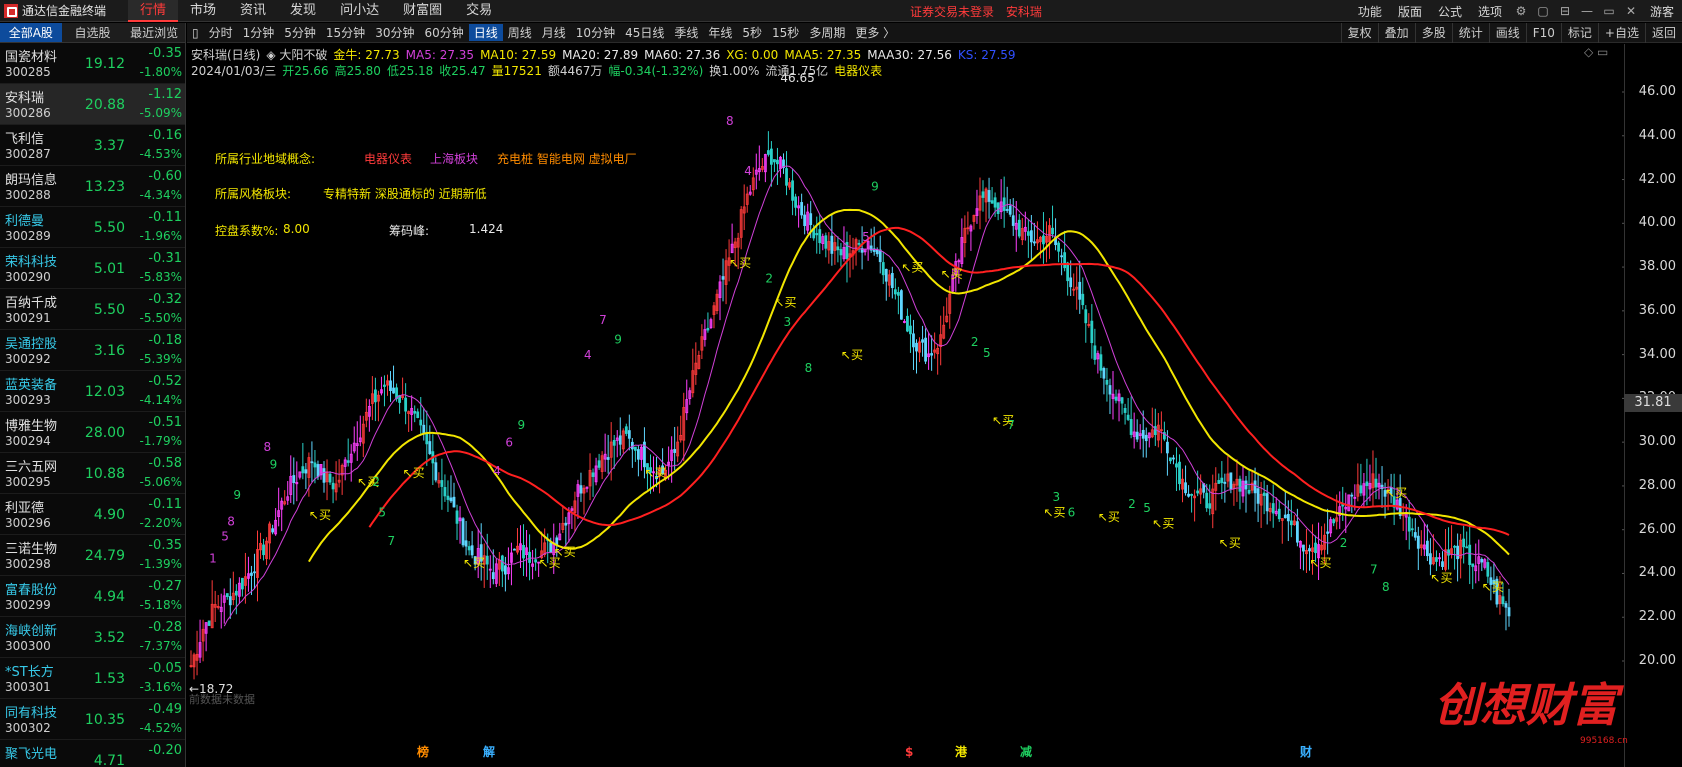  I want to click on stock-row: *ST长方 300301 1.53 -0.05 -3.16%, so click(92, 678).